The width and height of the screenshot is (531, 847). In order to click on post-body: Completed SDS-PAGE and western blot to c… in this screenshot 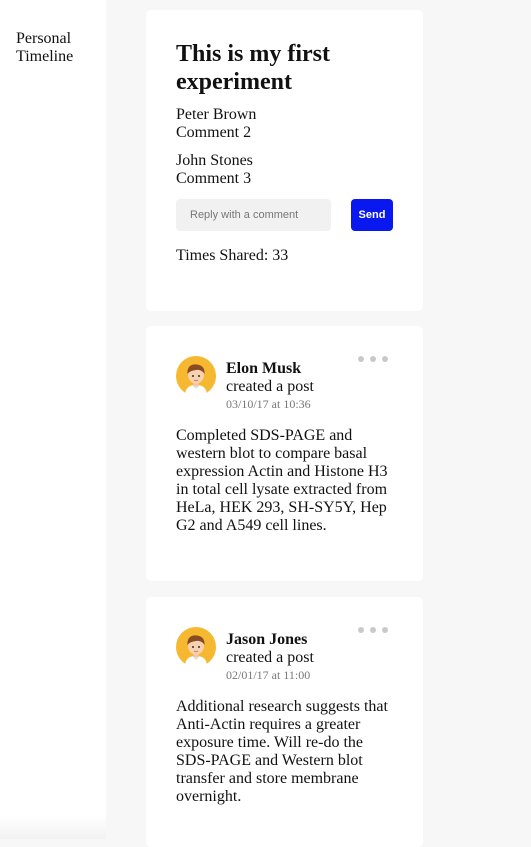, I will do `click(282, 480)`.